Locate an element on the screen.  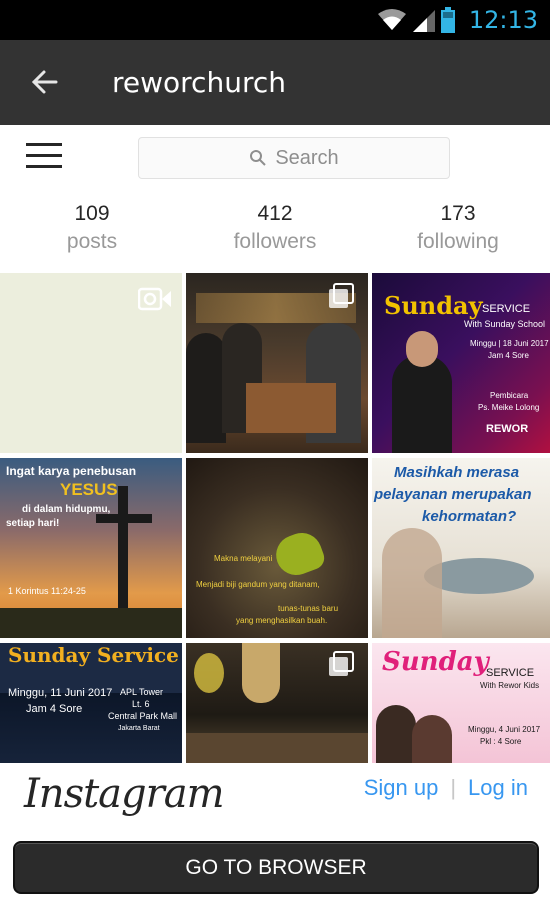
post-3-text-8: REWOR is located at coordinates (507, 429).